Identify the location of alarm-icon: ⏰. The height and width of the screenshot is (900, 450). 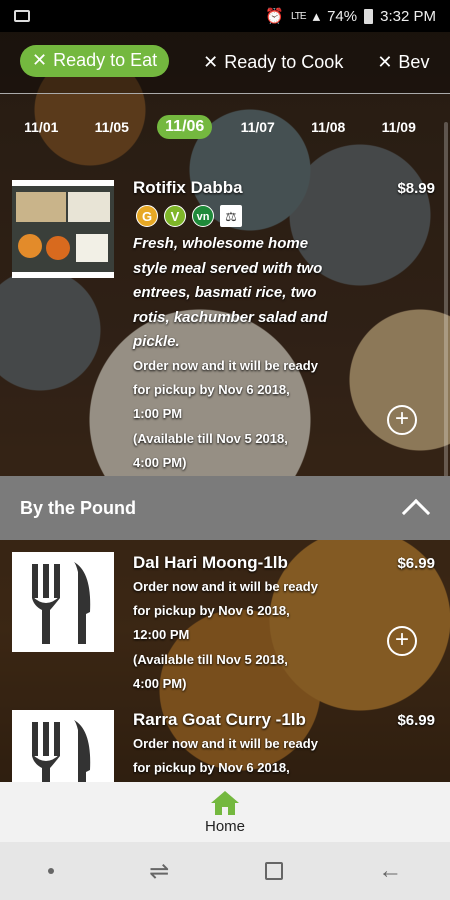
(274, 16).